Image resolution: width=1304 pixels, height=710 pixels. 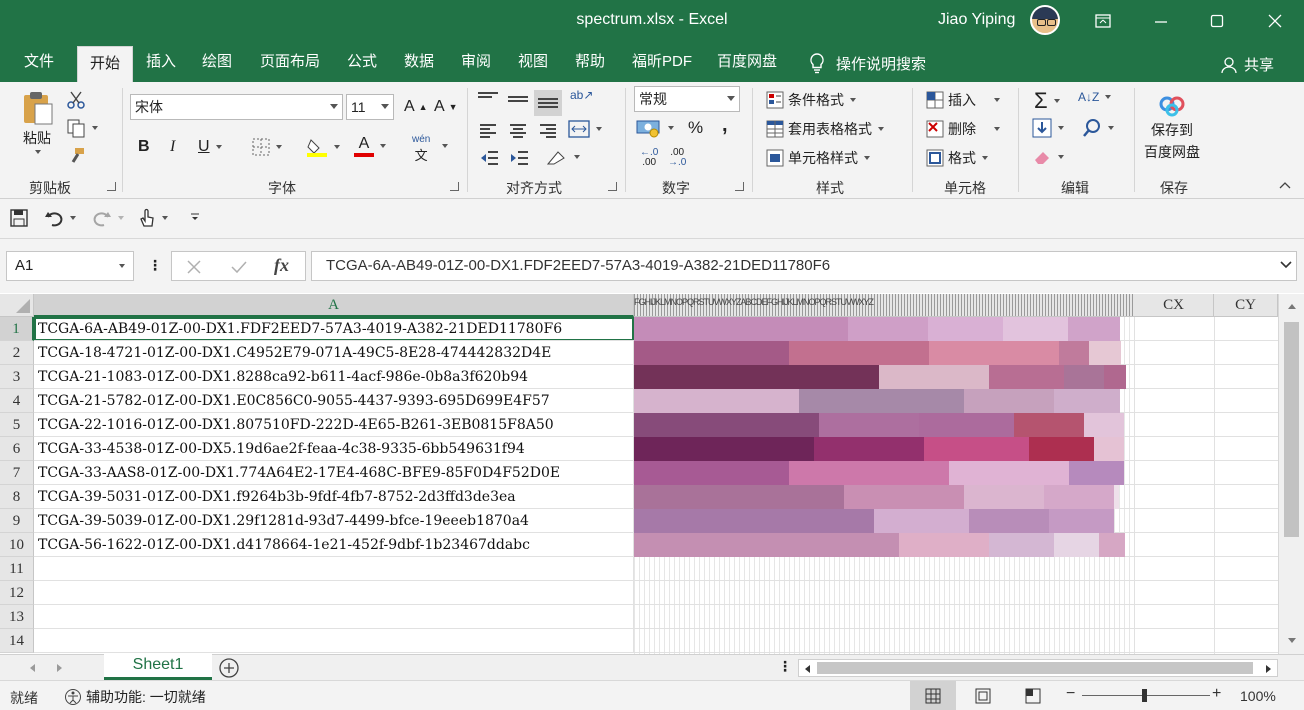 I want to click on horizontal-scrollbar, so click(x=1038, y=668).